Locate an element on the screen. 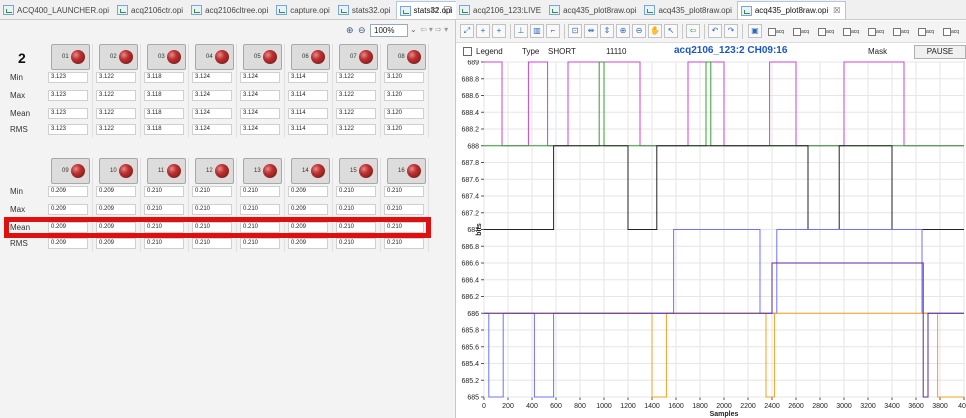 The width and height of the screenshot is (966, 418). right-tab-0: acq2106_123:LIVE is located at coordinates (501, 10).